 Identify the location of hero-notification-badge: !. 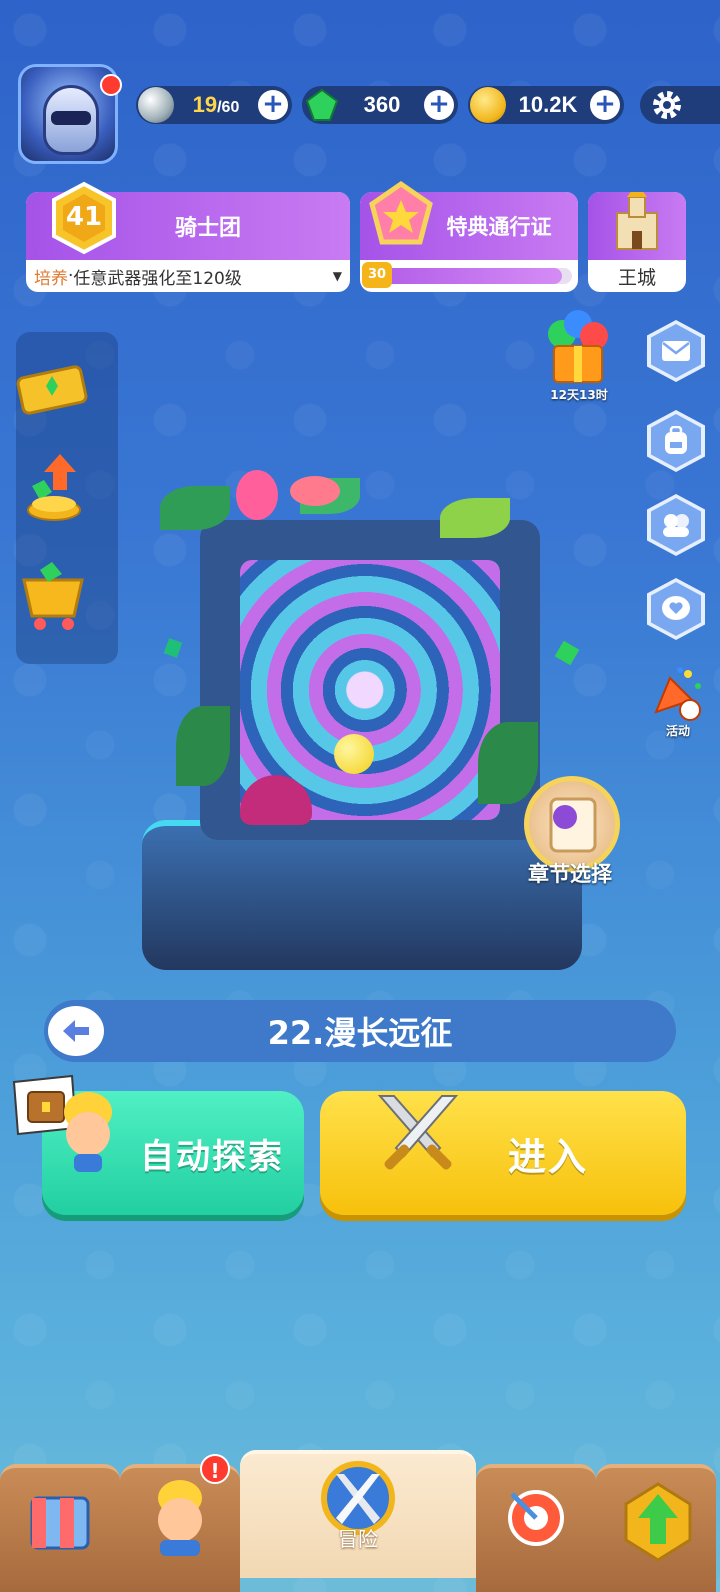
(215, 1469).